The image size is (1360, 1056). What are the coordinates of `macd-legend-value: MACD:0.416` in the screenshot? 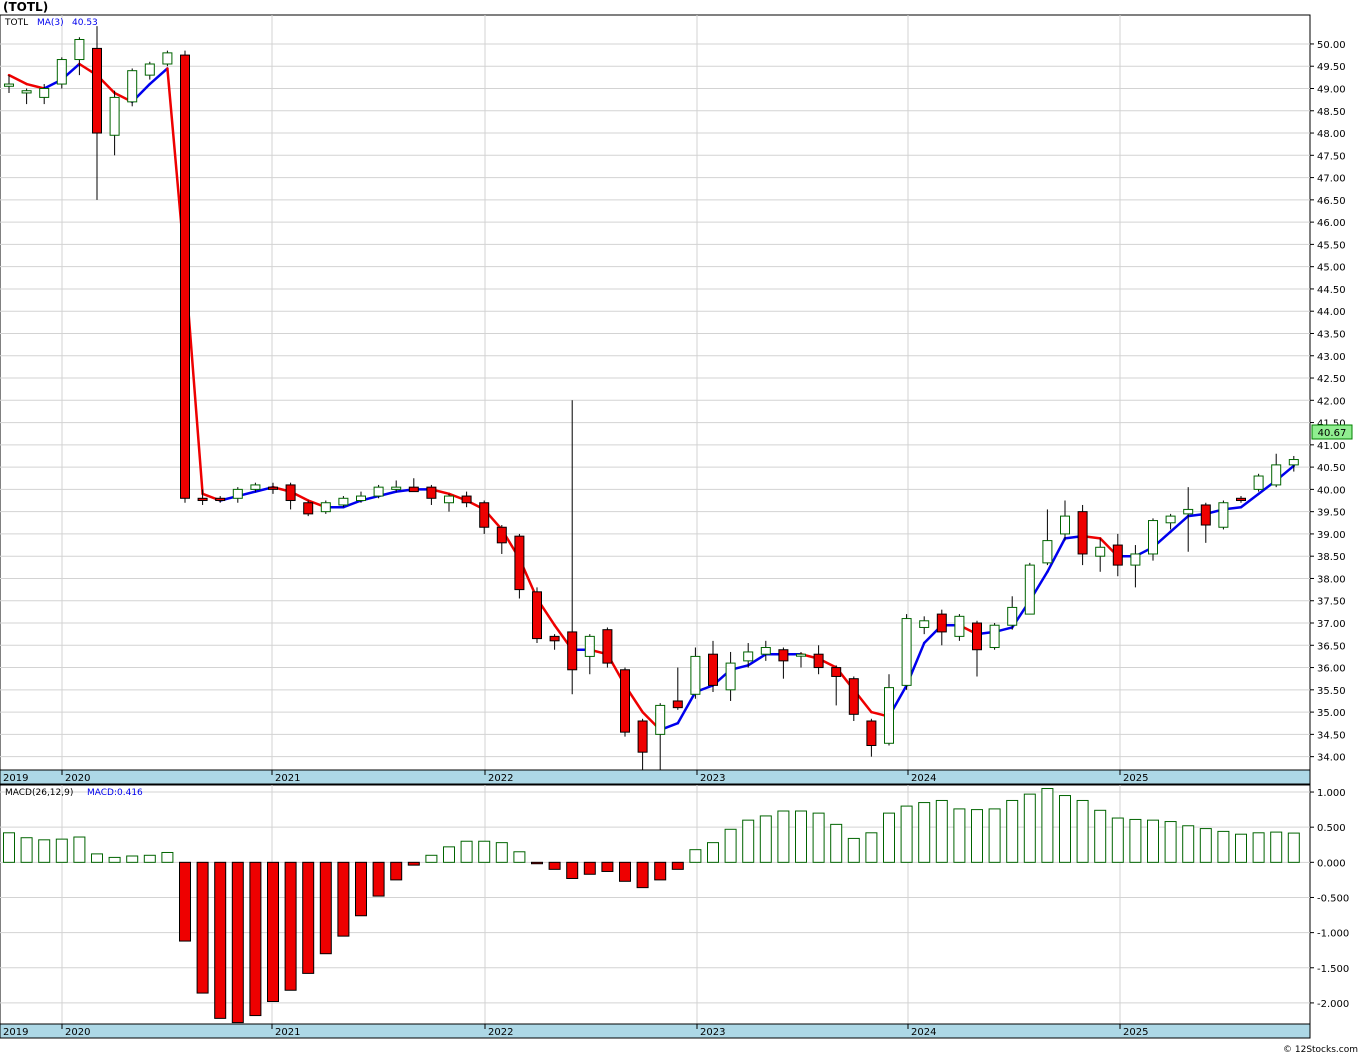 It's located at (115, 793).